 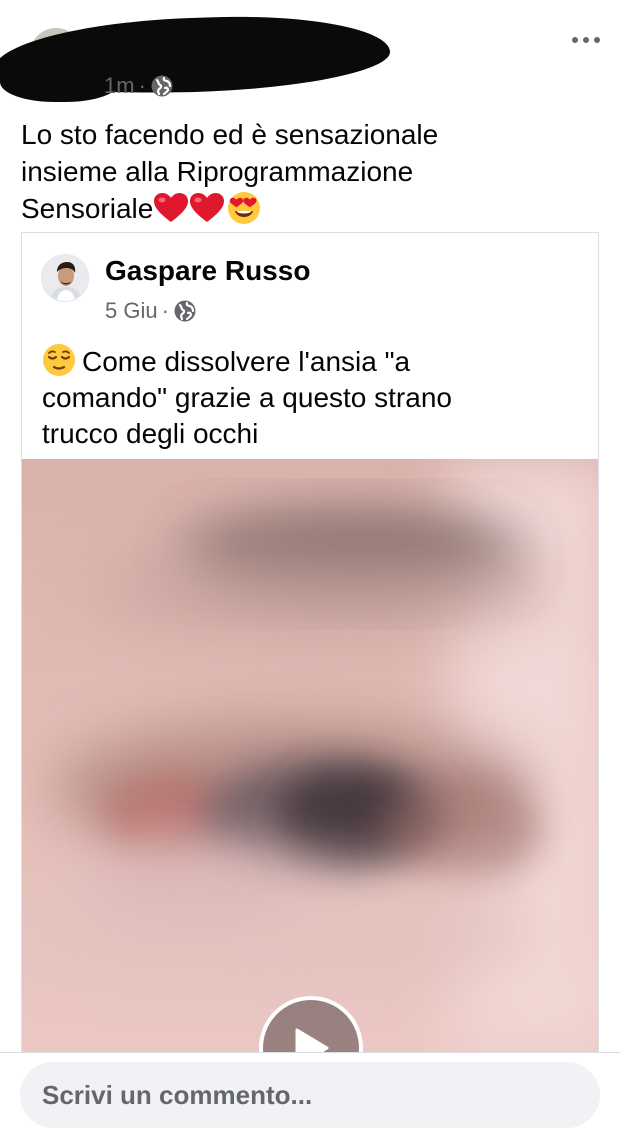 I want to click on divider, so click(x=310, y=1052).